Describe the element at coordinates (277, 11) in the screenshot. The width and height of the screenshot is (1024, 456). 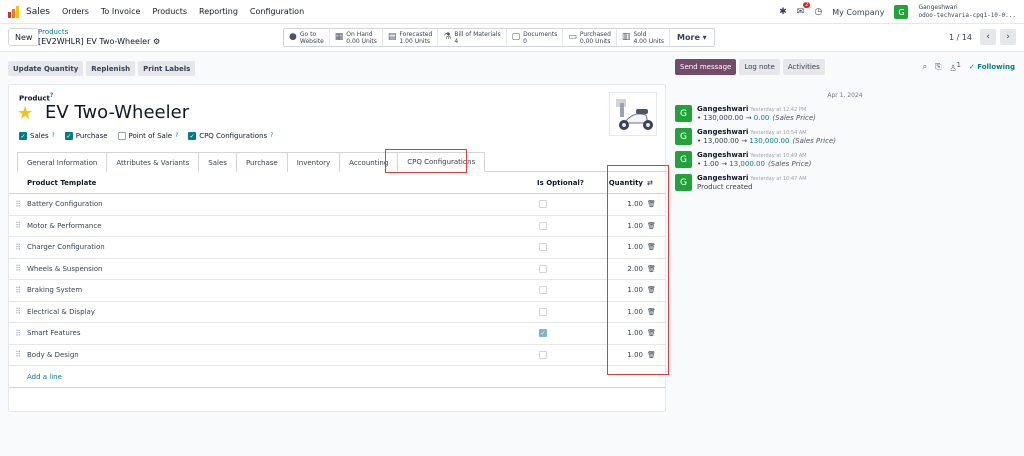
I see `menu-configuration: Configuration` at that location.